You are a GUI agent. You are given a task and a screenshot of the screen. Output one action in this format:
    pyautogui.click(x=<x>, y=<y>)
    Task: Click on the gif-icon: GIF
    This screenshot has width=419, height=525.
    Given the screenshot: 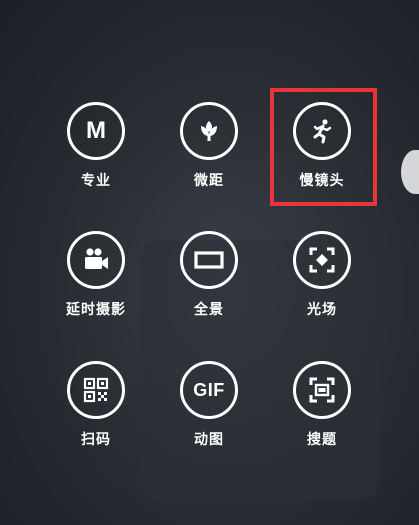 What is the action you would take?
    pyautogui.click(x=209, y=389)
    